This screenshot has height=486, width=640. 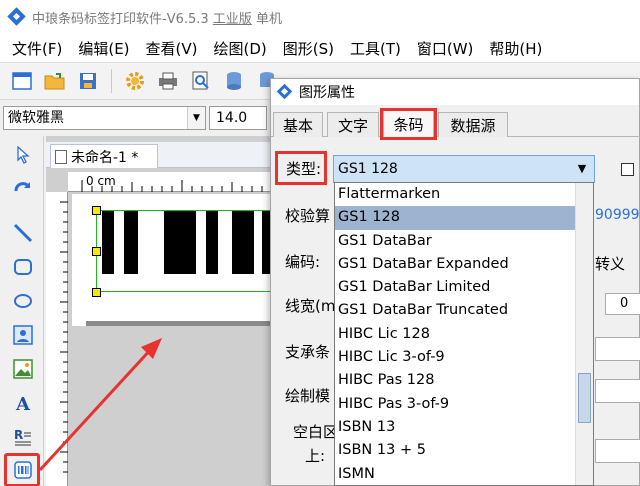 I want to click on bearer-label: 支承条, so click(x=308, y=352).